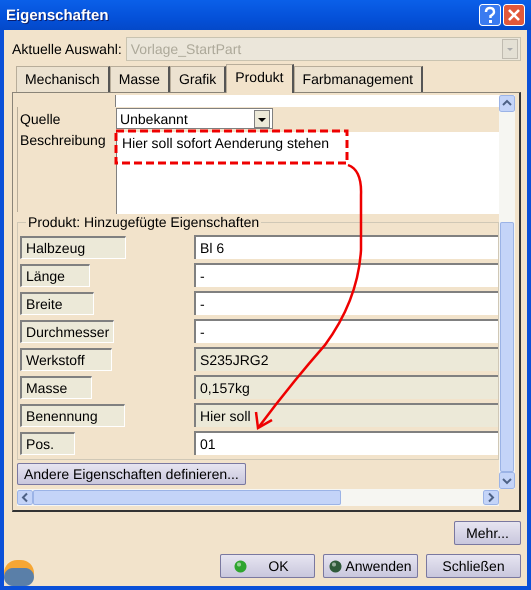 Image resolution: width=531 pixels, height=590 pixels. What do you see at coordinates (40, 118) in the screenshot?
I see `field-label: Quelle` at bounding box center [40, 118].